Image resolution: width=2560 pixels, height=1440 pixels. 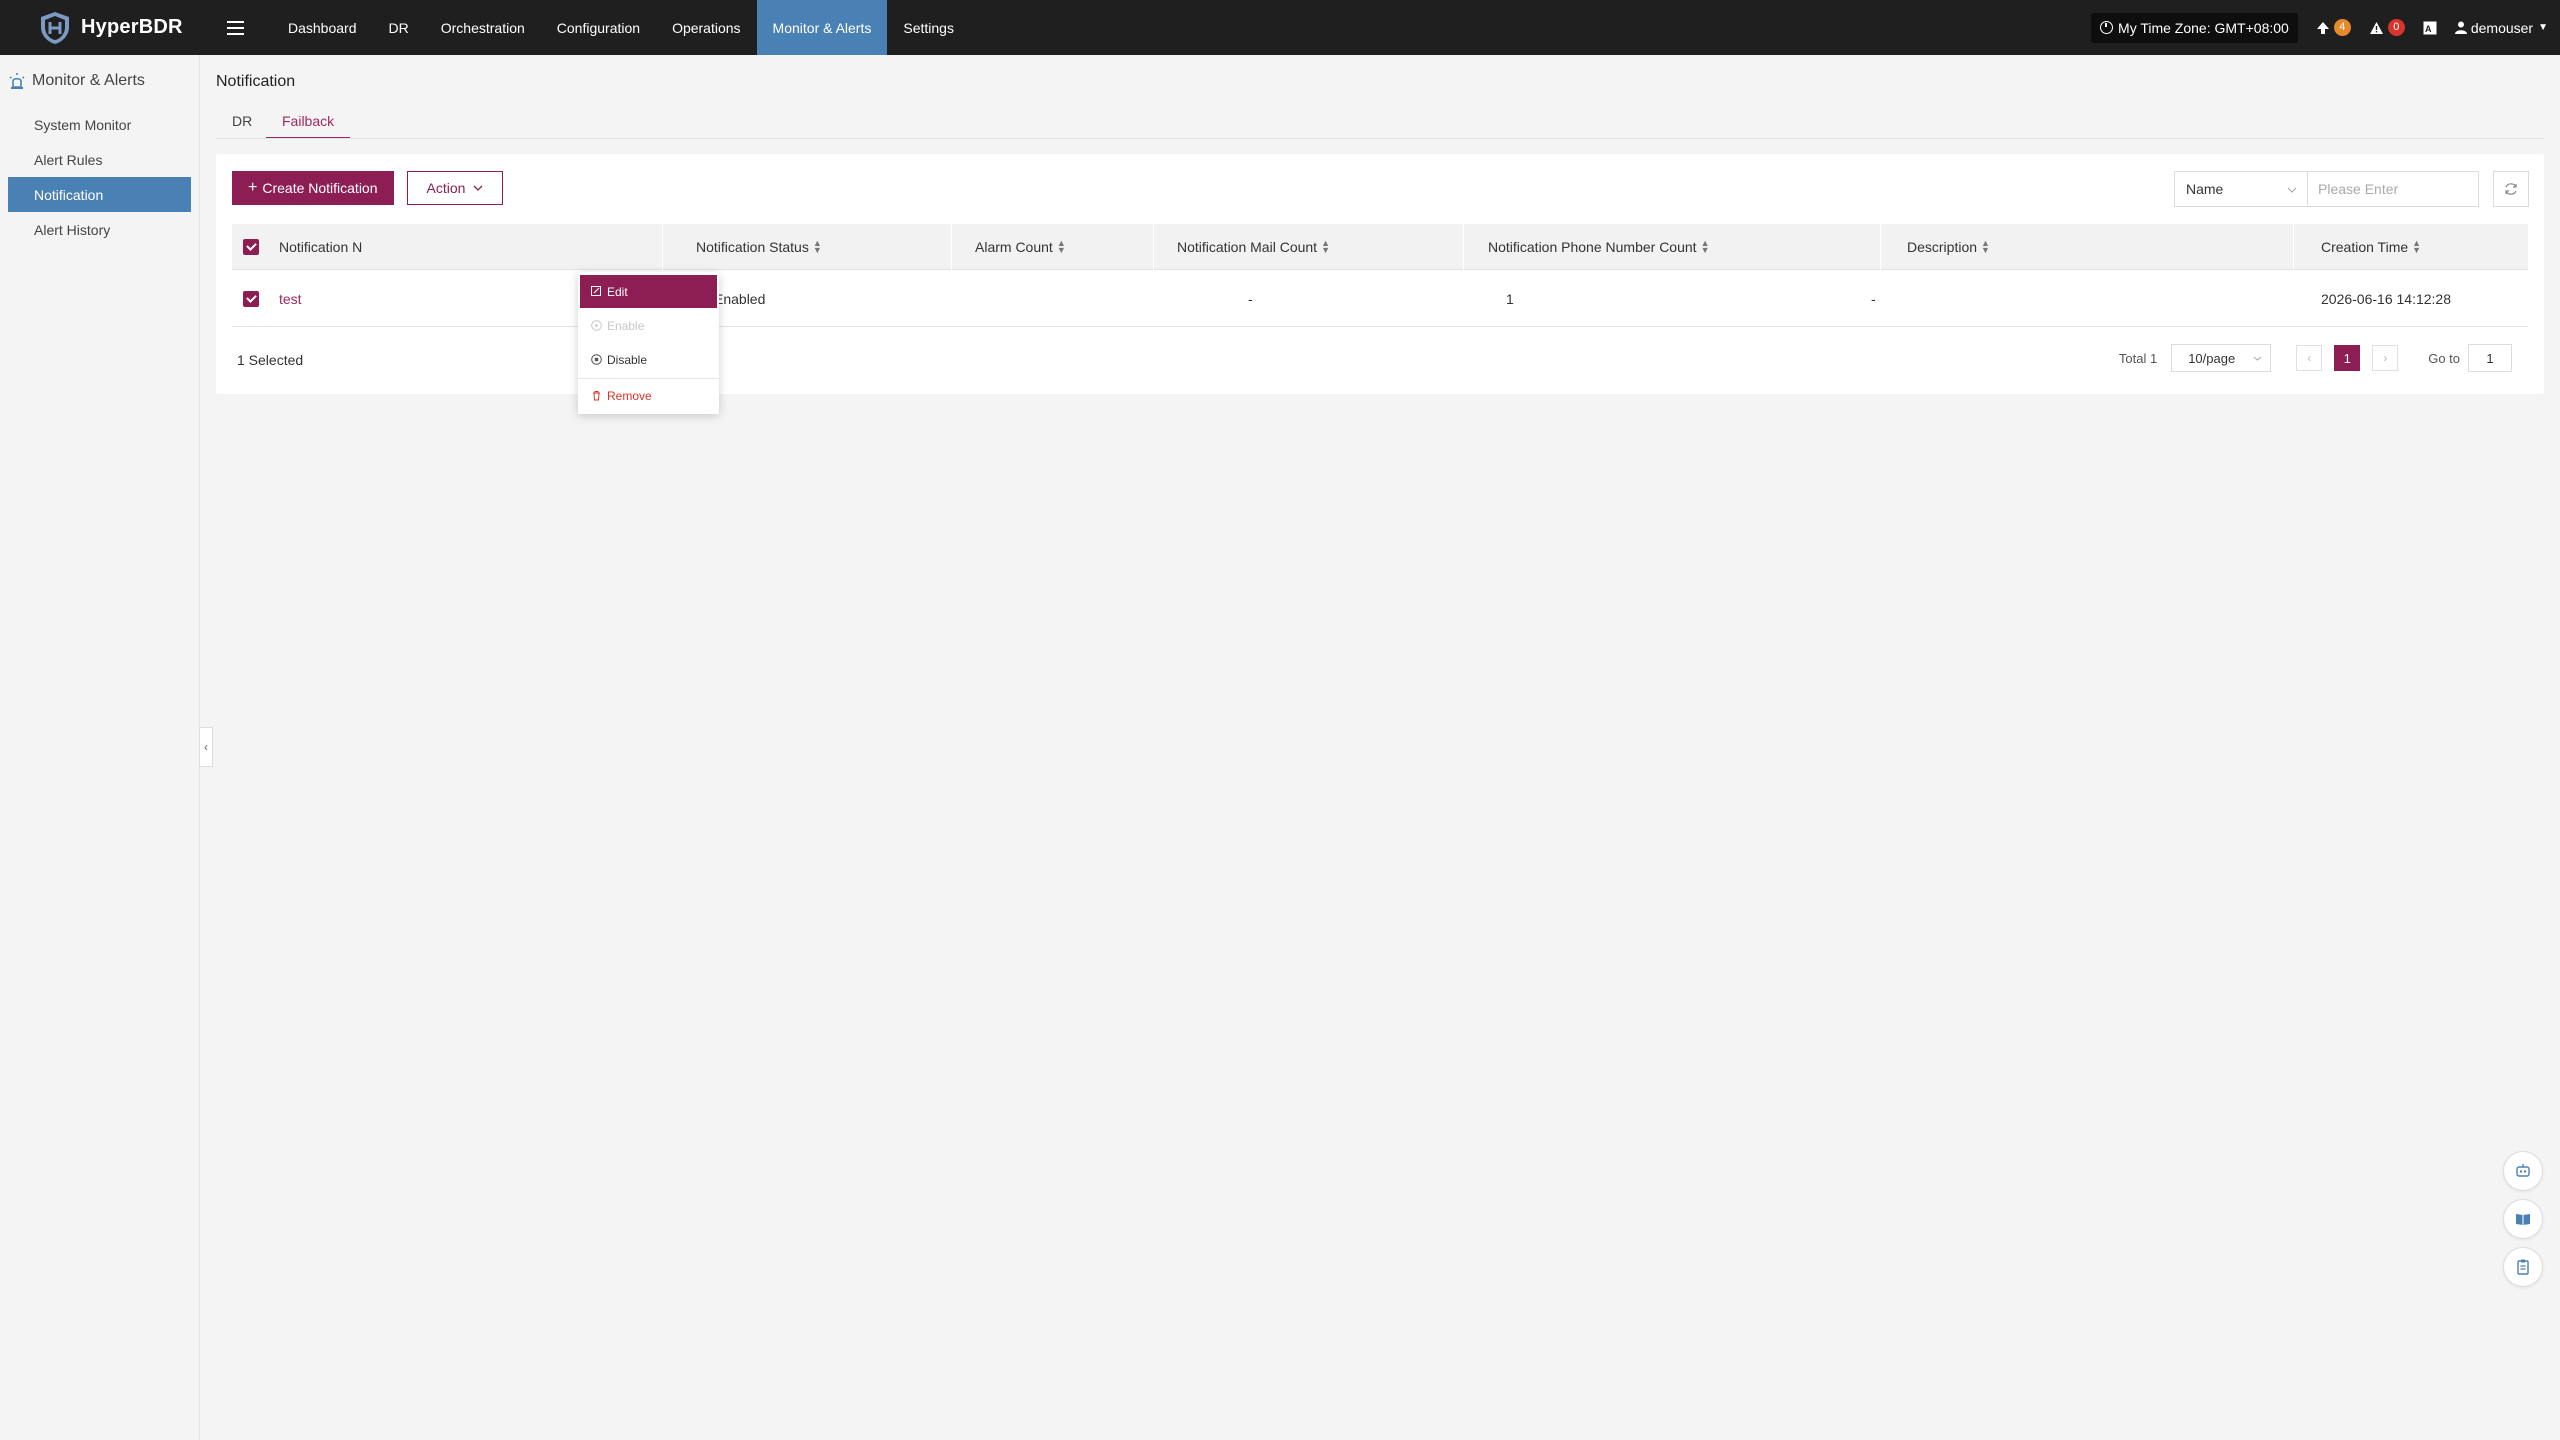 I want to click on next-page-button: ›, so click(x=2385, y=358).